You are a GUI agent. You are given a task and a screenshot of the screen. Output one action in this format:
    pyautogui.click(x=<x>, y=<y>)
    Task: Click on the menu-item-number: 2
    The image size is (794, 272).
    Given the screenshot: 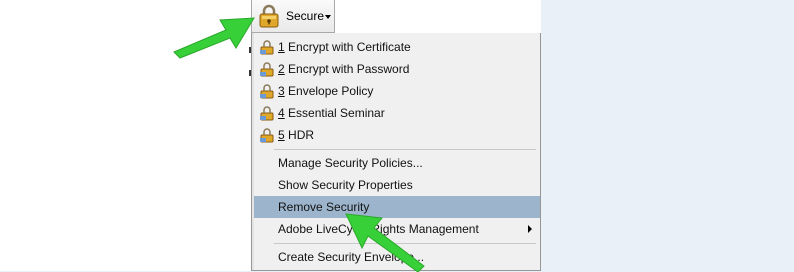 What is the action you would take?
    pyautogui.click(x=281, y=69)
    